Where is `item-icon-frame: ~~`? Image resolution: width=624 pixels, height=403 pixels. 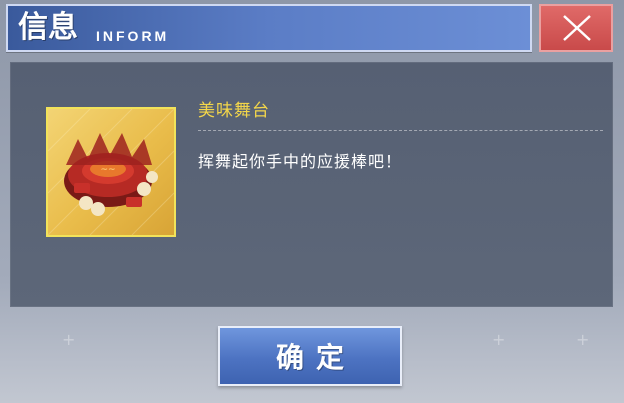 item-icon-frame: ~~ is located at coordinates (111, 172).